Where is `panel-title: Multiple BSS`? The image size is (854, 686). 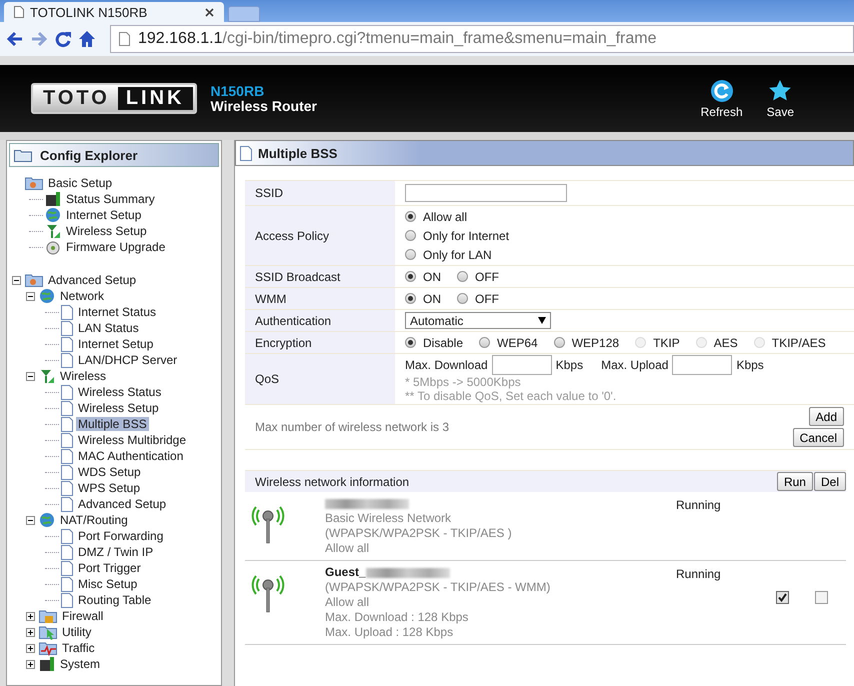 panel-title: Multiple BSS is located at coordinates (298, 153).